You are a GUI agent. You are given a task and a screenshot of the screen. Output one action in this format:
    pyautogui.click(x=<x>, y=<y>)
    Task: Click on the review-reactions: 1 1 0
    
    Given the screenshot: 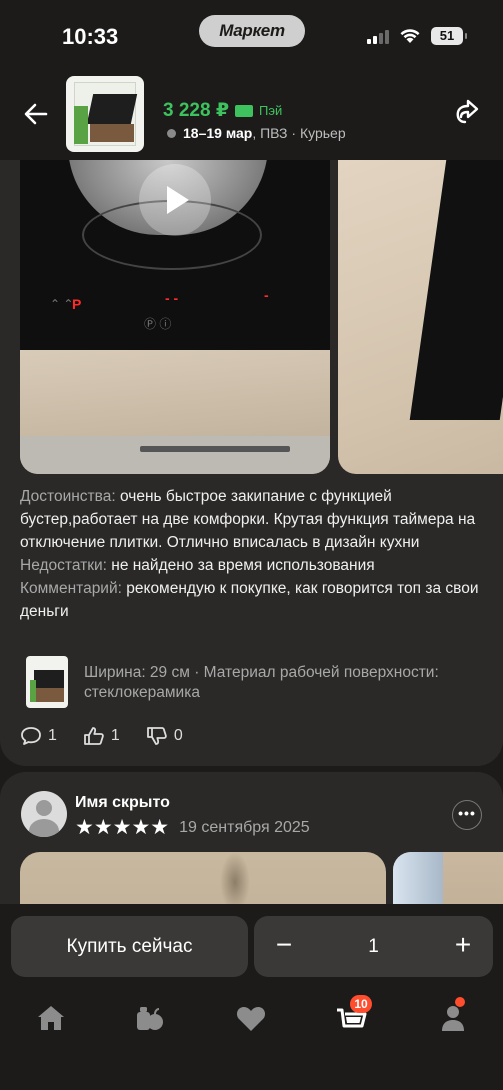 What is the action you would take?
    pyautogui.click(x=101, y=736)
    